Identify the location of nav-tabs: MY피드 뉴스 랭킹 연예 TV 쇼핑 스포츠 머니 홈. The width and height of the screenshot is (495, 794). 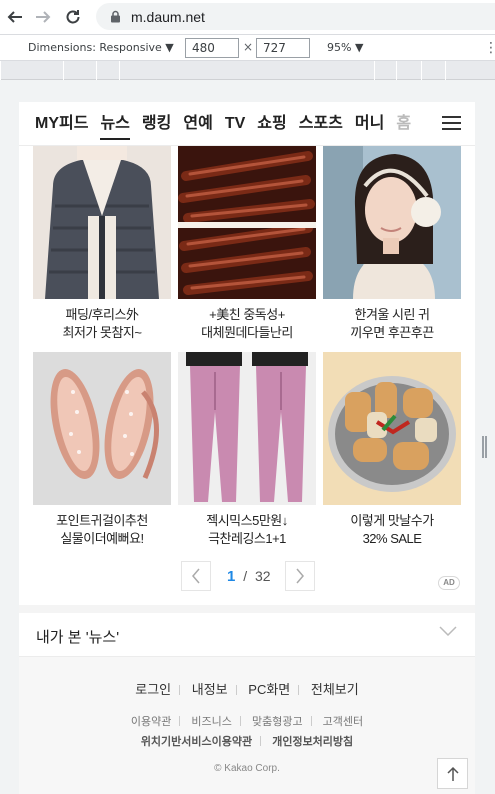
(224, 123).